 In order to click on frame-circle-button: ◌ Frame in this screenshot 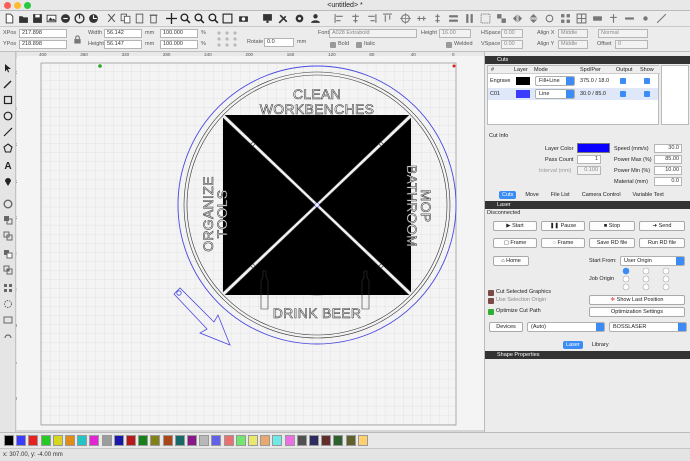, I will do `click(563, 243)`.